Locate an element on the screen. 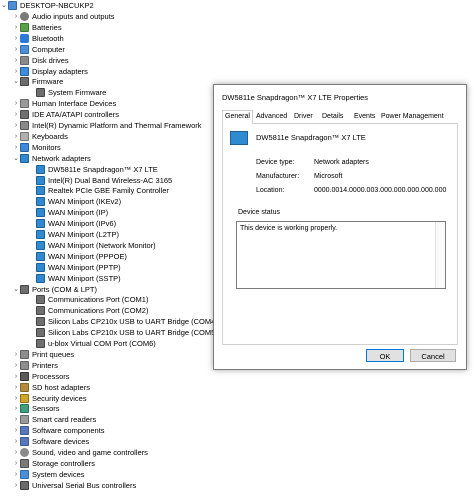 This screenshot has width=474, height=498. tree-item-20: WAN Miniport (L2TP) is located at coordinates (73, 234).